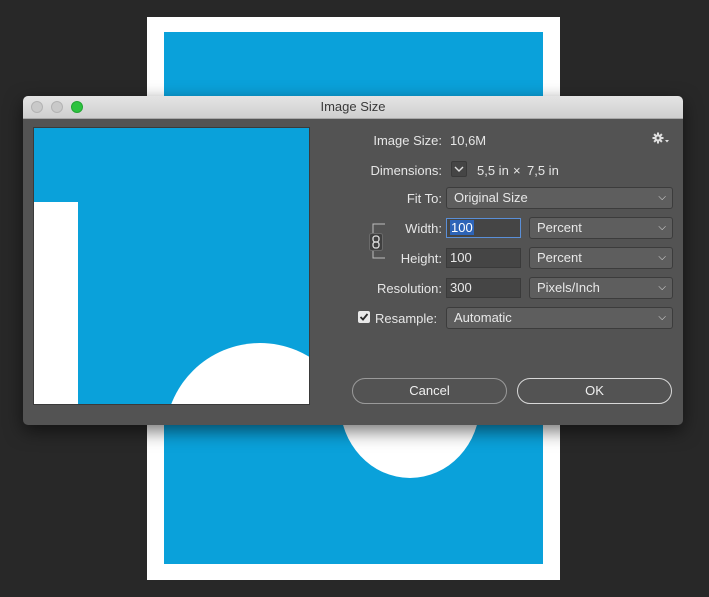 The height and width of the screenshot is (597, 709). What do you see at coordinates (56, 303) in the screenshot?
I see `preview-white-rectangle` at bounding box center [56, 303].